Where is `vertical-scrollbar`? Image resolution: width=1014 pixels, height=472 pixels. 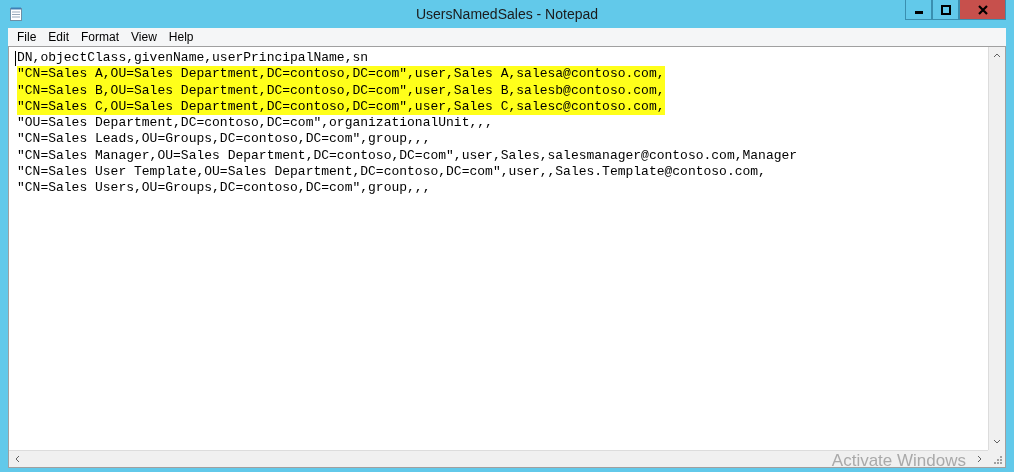
vertical-scrollbar is located at coordinates (996, 248).